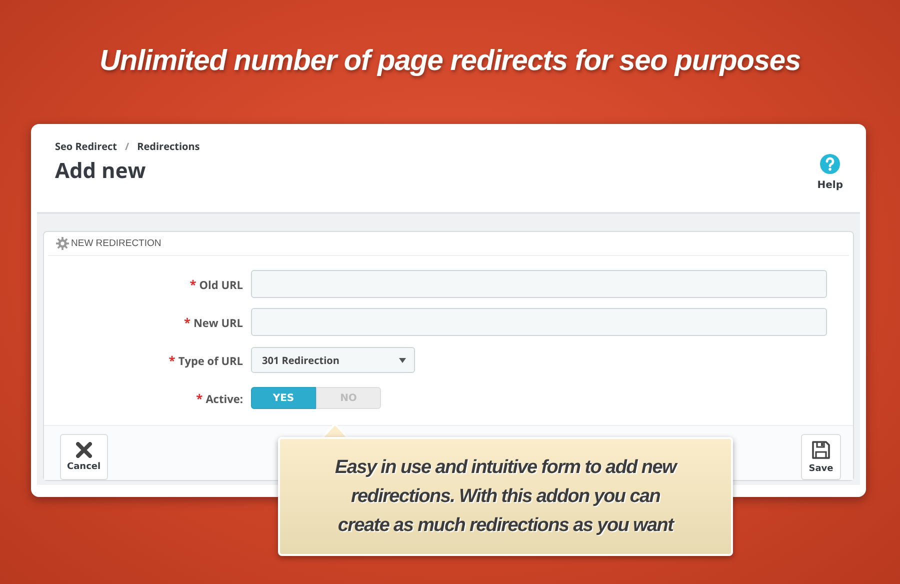  Describe the element at coordinates (333, 360) in the screenshot. I see `dropdown-field: 301 Redirection` at that location.